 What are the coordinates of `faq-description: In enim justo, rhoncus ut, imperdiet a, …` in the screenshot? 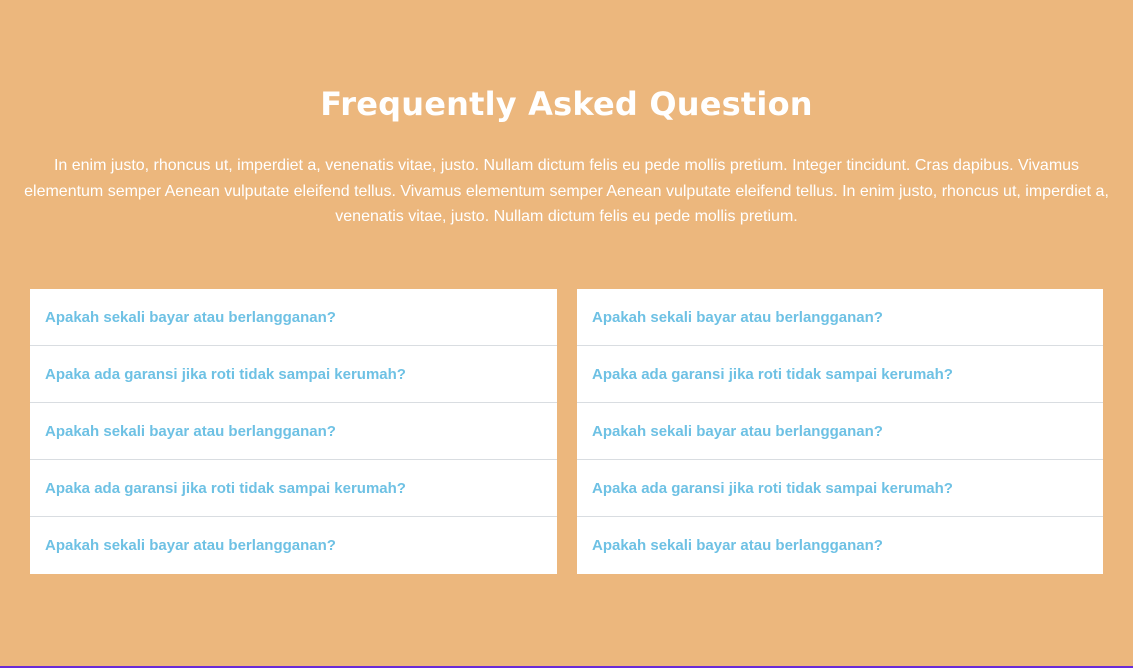 It's located at (566, 191).